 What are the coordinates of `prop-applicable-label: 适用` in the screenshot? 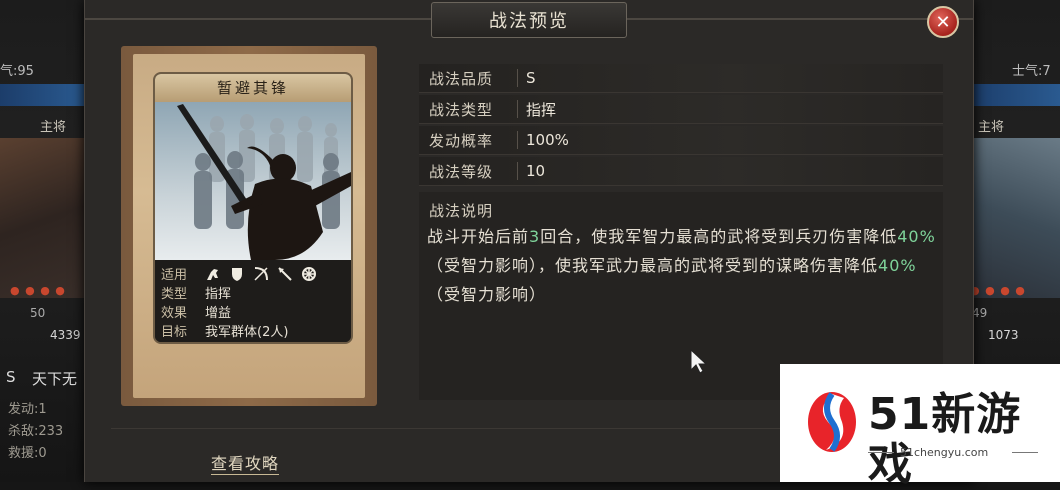 It's located at (174, 275).